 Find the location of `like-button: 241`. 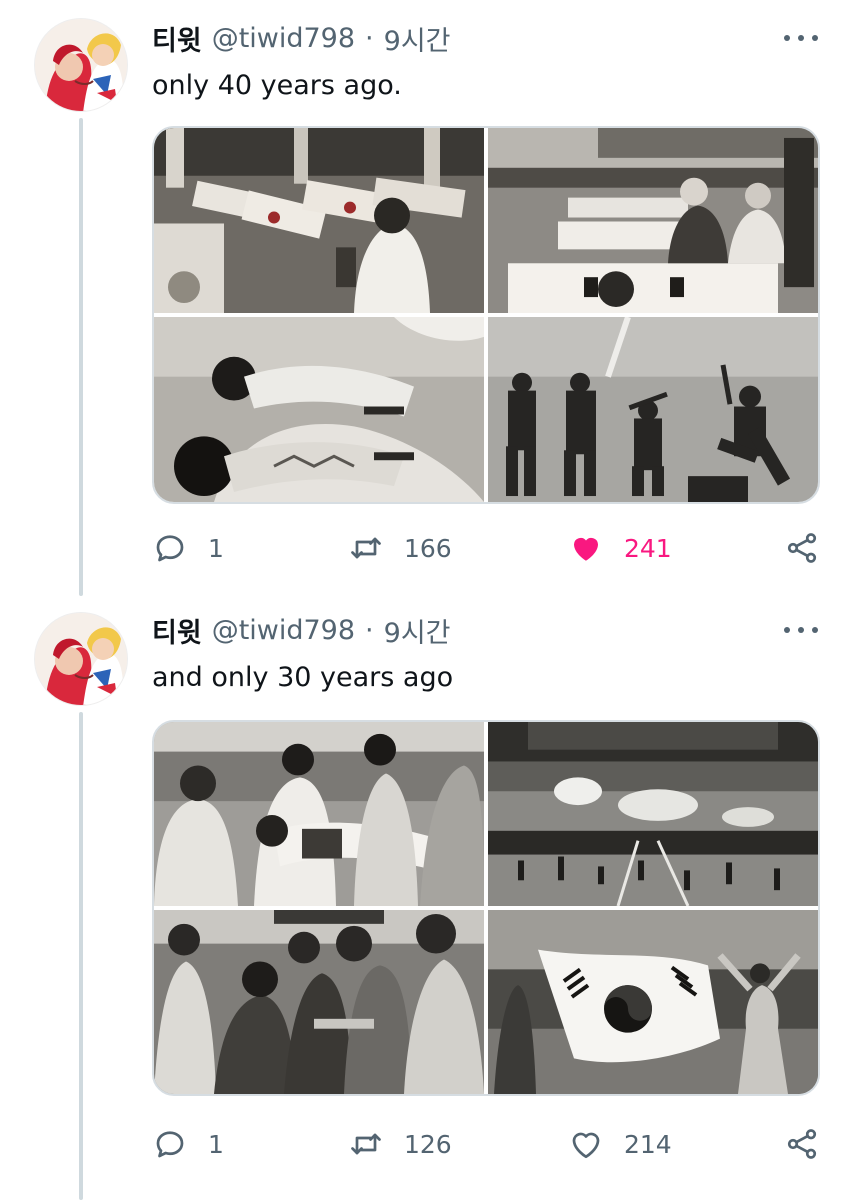

like-button: 241 is located at coordinates (620, 548).